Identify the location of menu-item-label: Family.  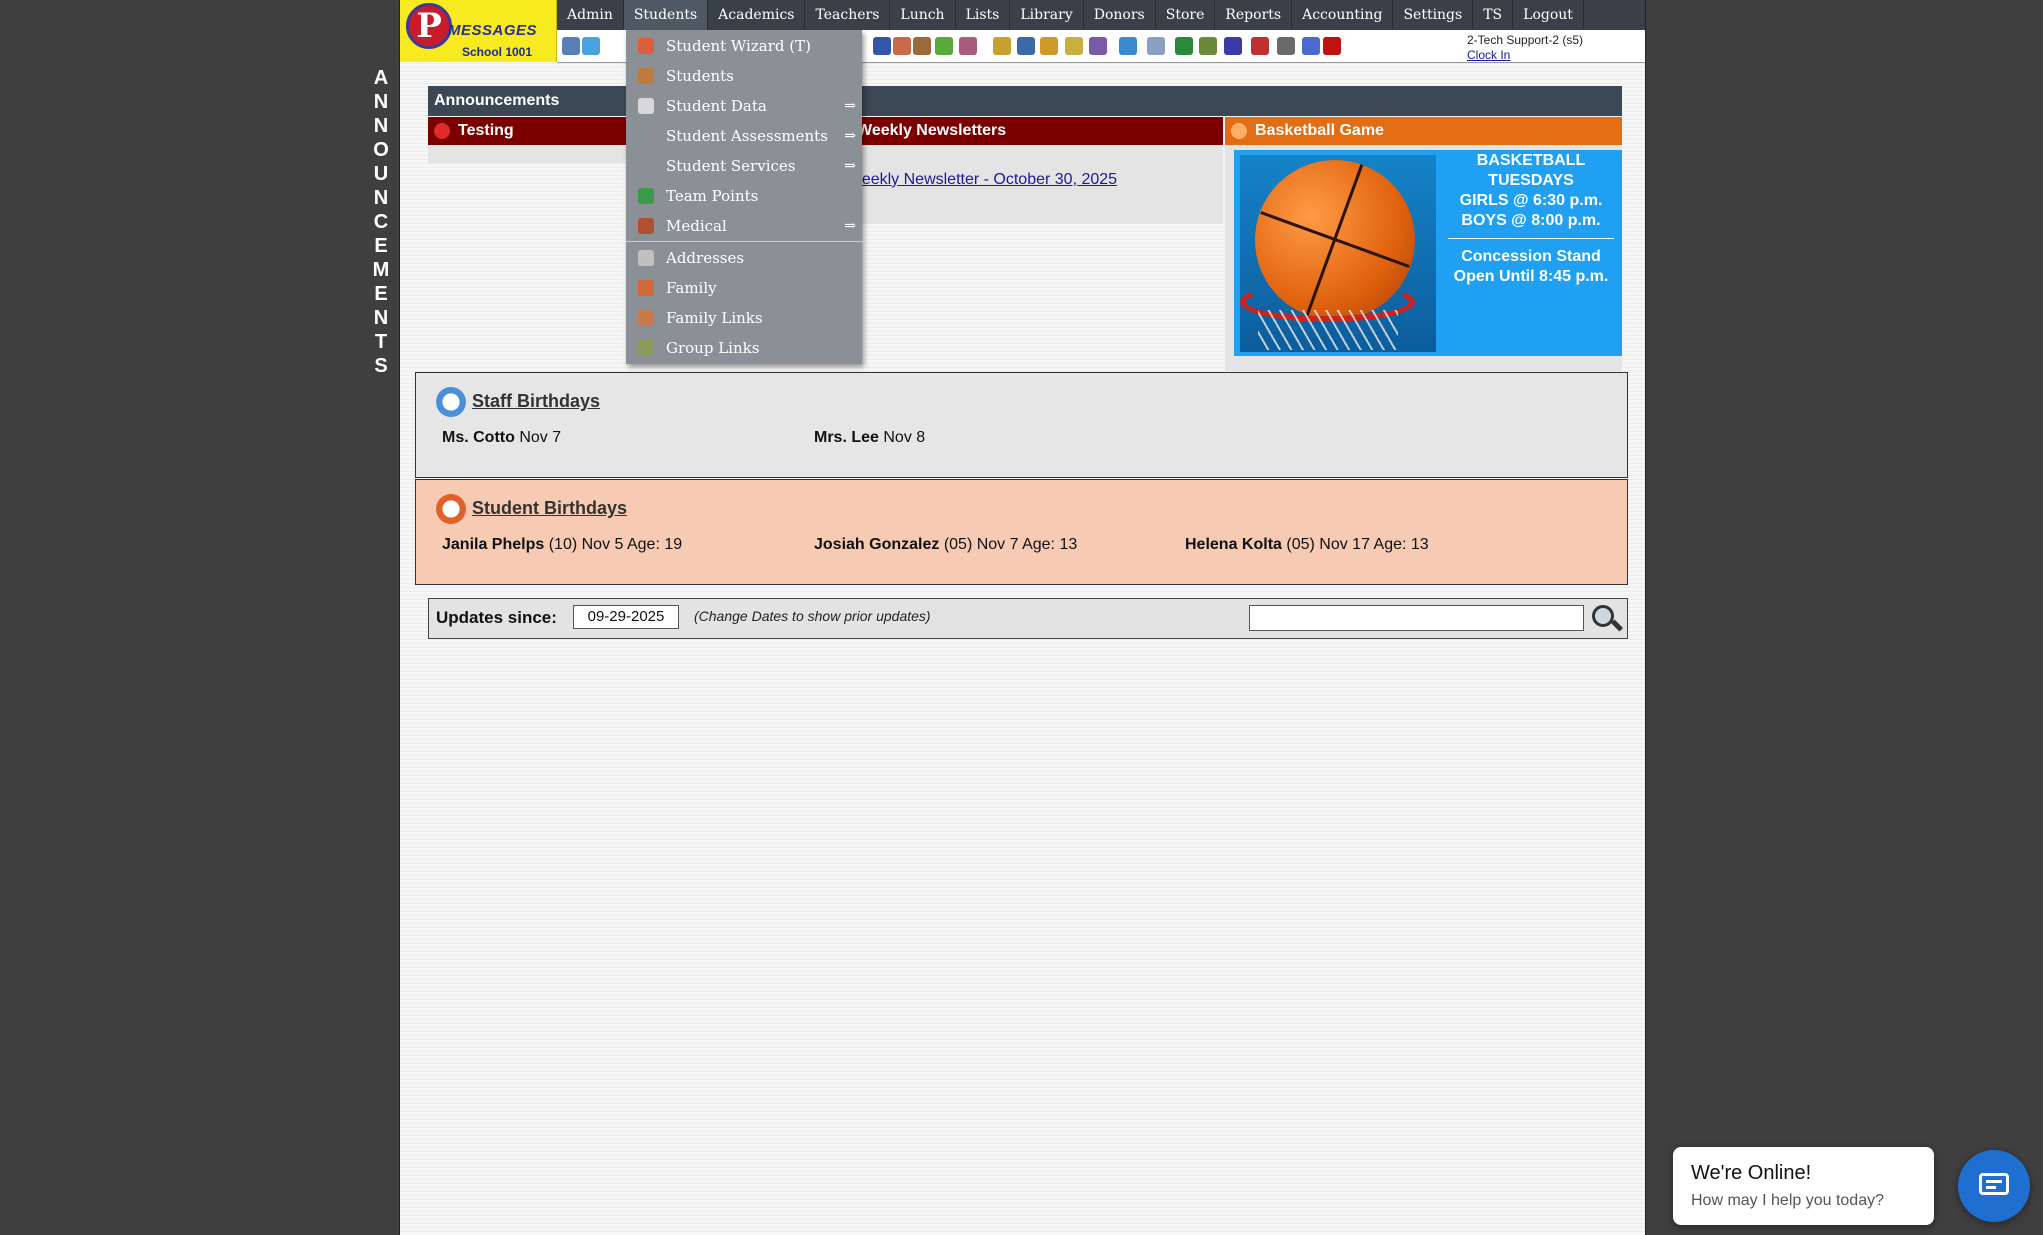
(691, 288).